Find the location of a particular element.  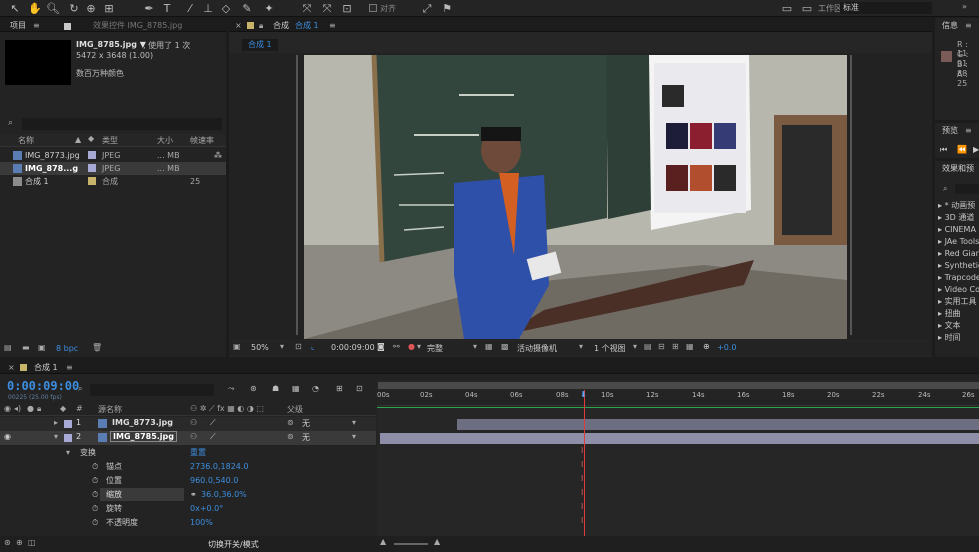

project-item-selected: IMG_878...g JPEG ... MB is located at coordinates (113, 168).